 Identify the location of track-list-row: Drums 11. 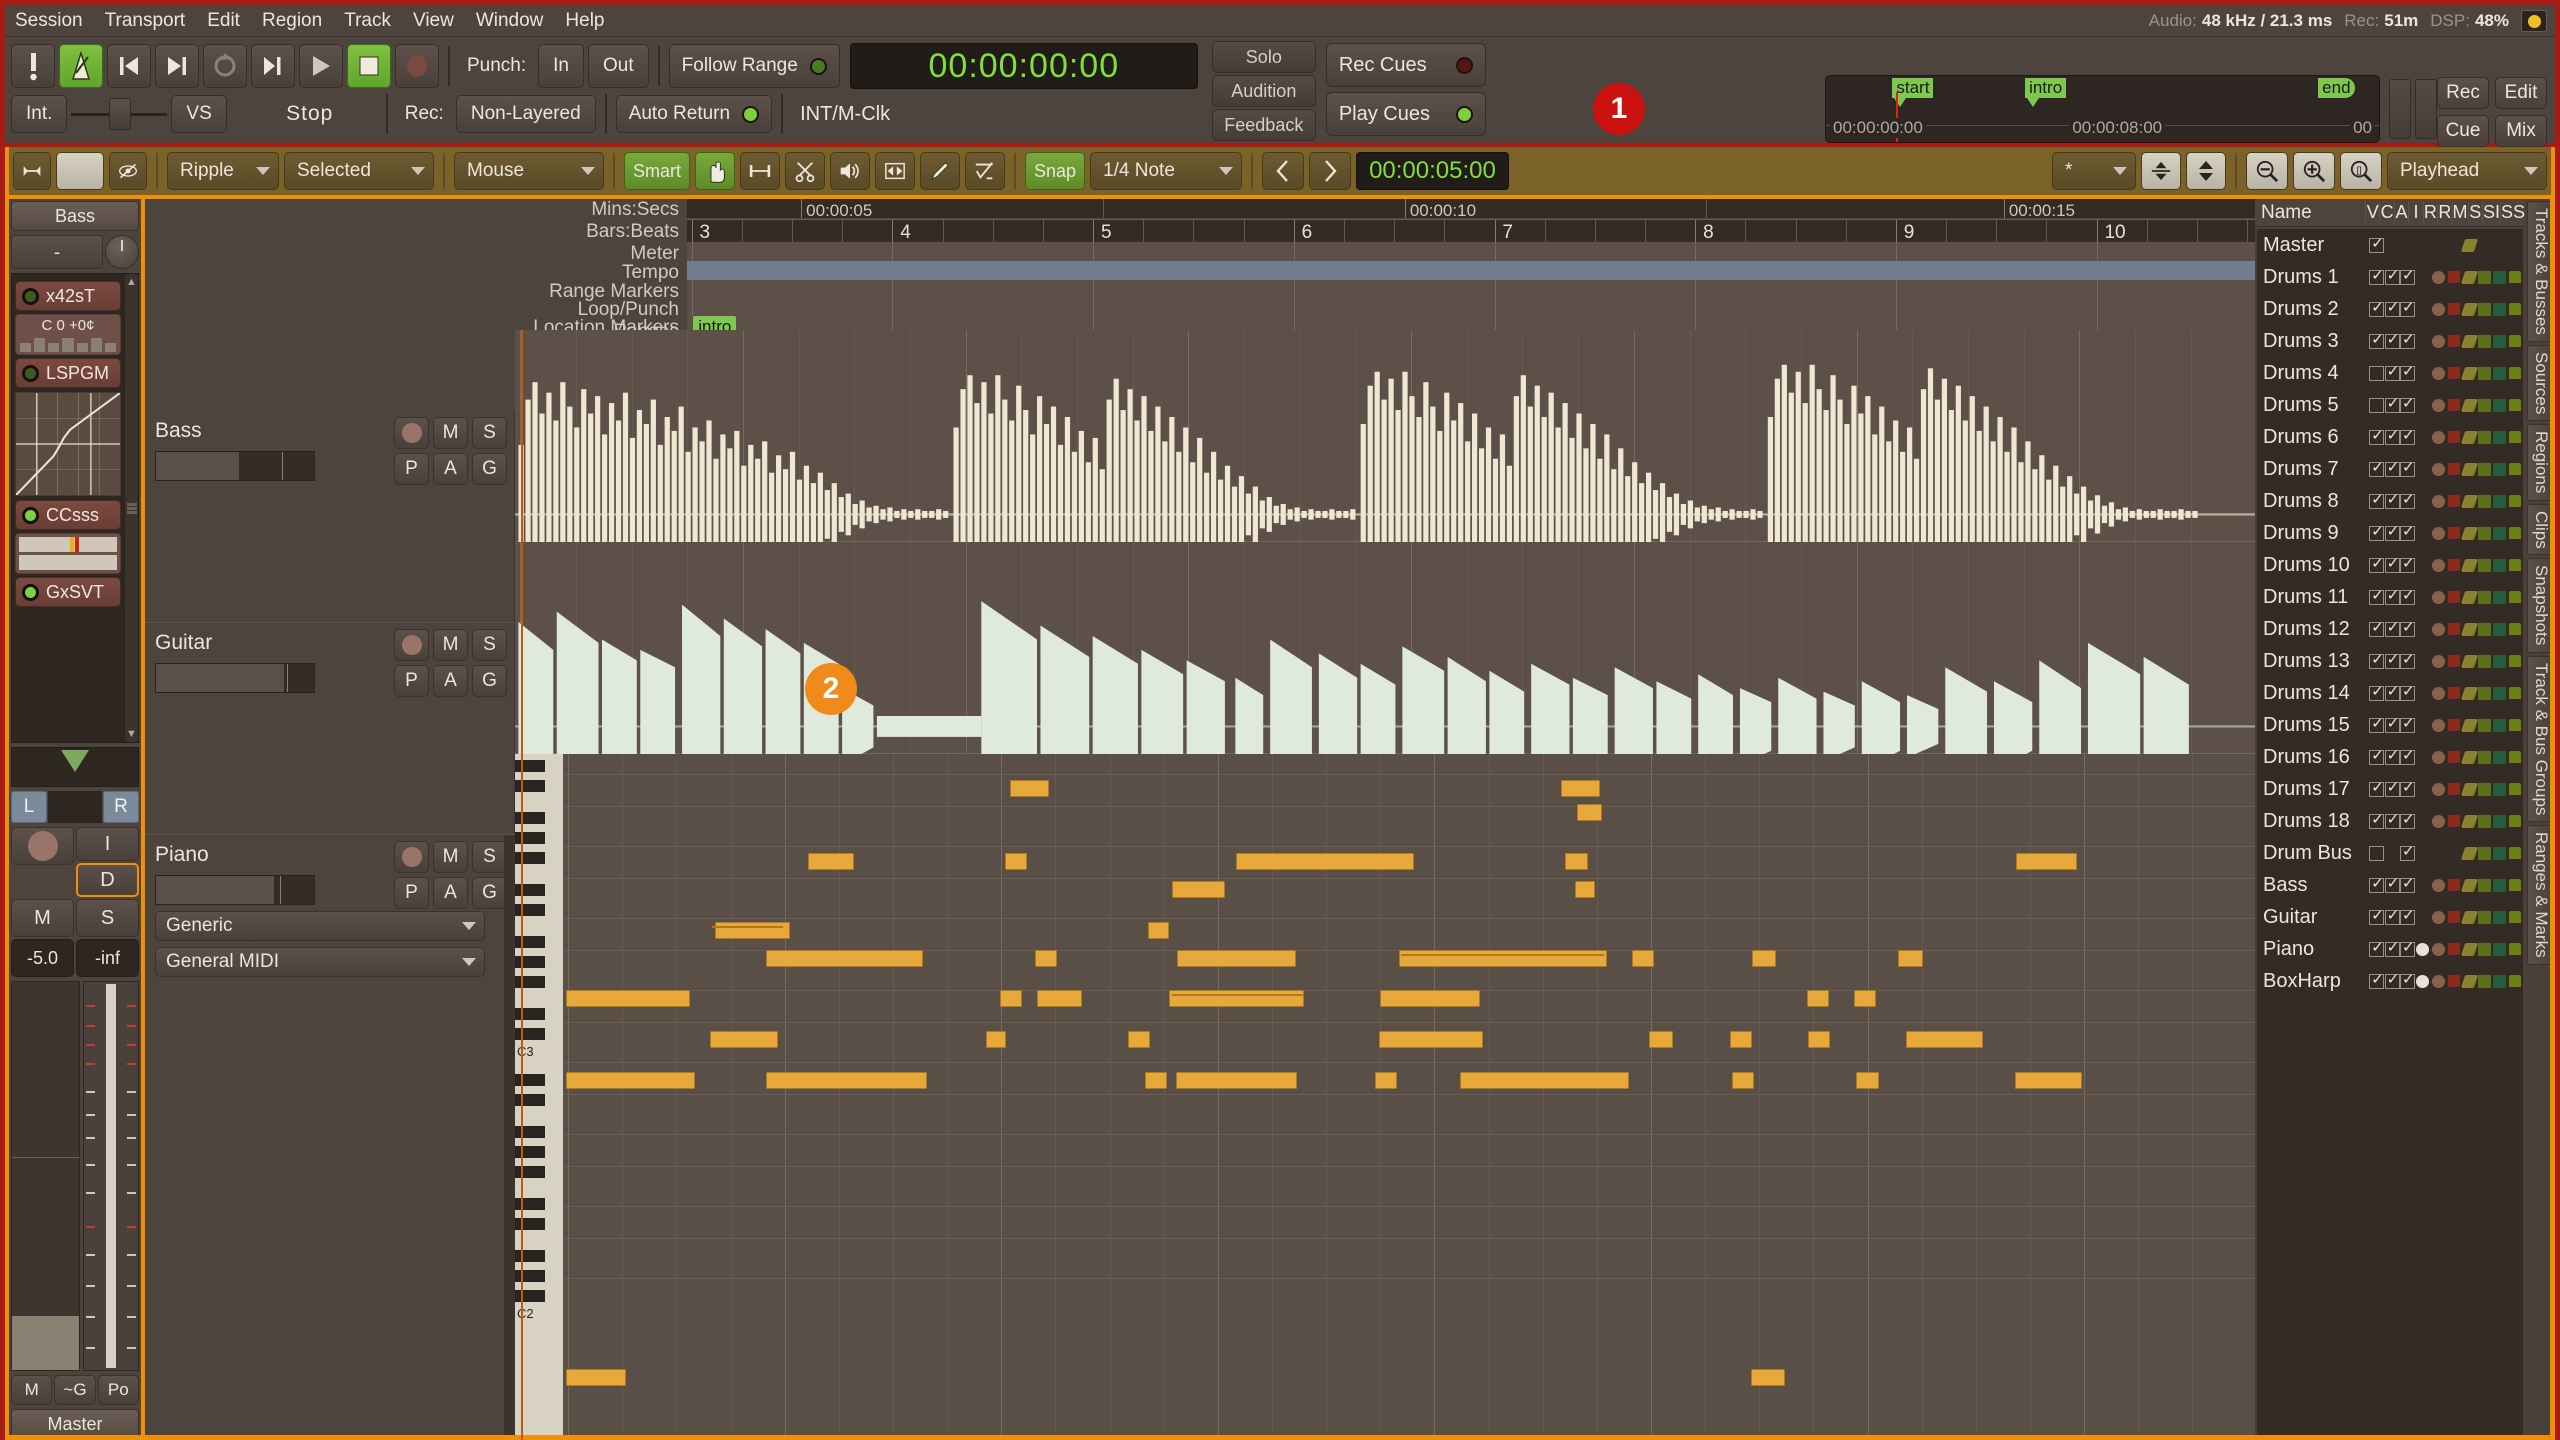
(2390, 597).